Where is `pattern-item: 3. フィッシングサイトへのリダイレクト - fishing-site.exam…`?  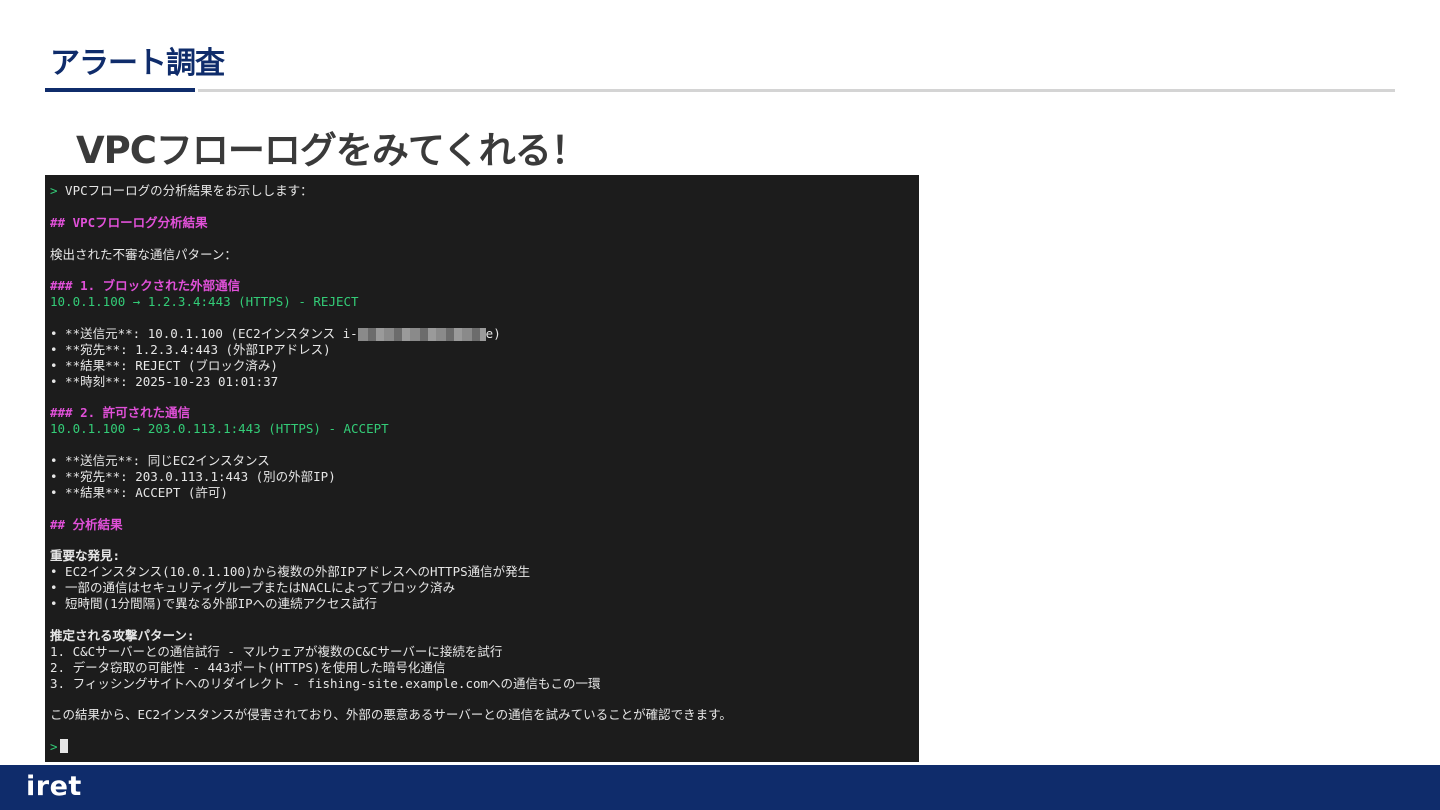 pattern-item: 3. フィッシングサイトへのリダイレクト - fishing-site.exam… is located at coordinates (325, 683).